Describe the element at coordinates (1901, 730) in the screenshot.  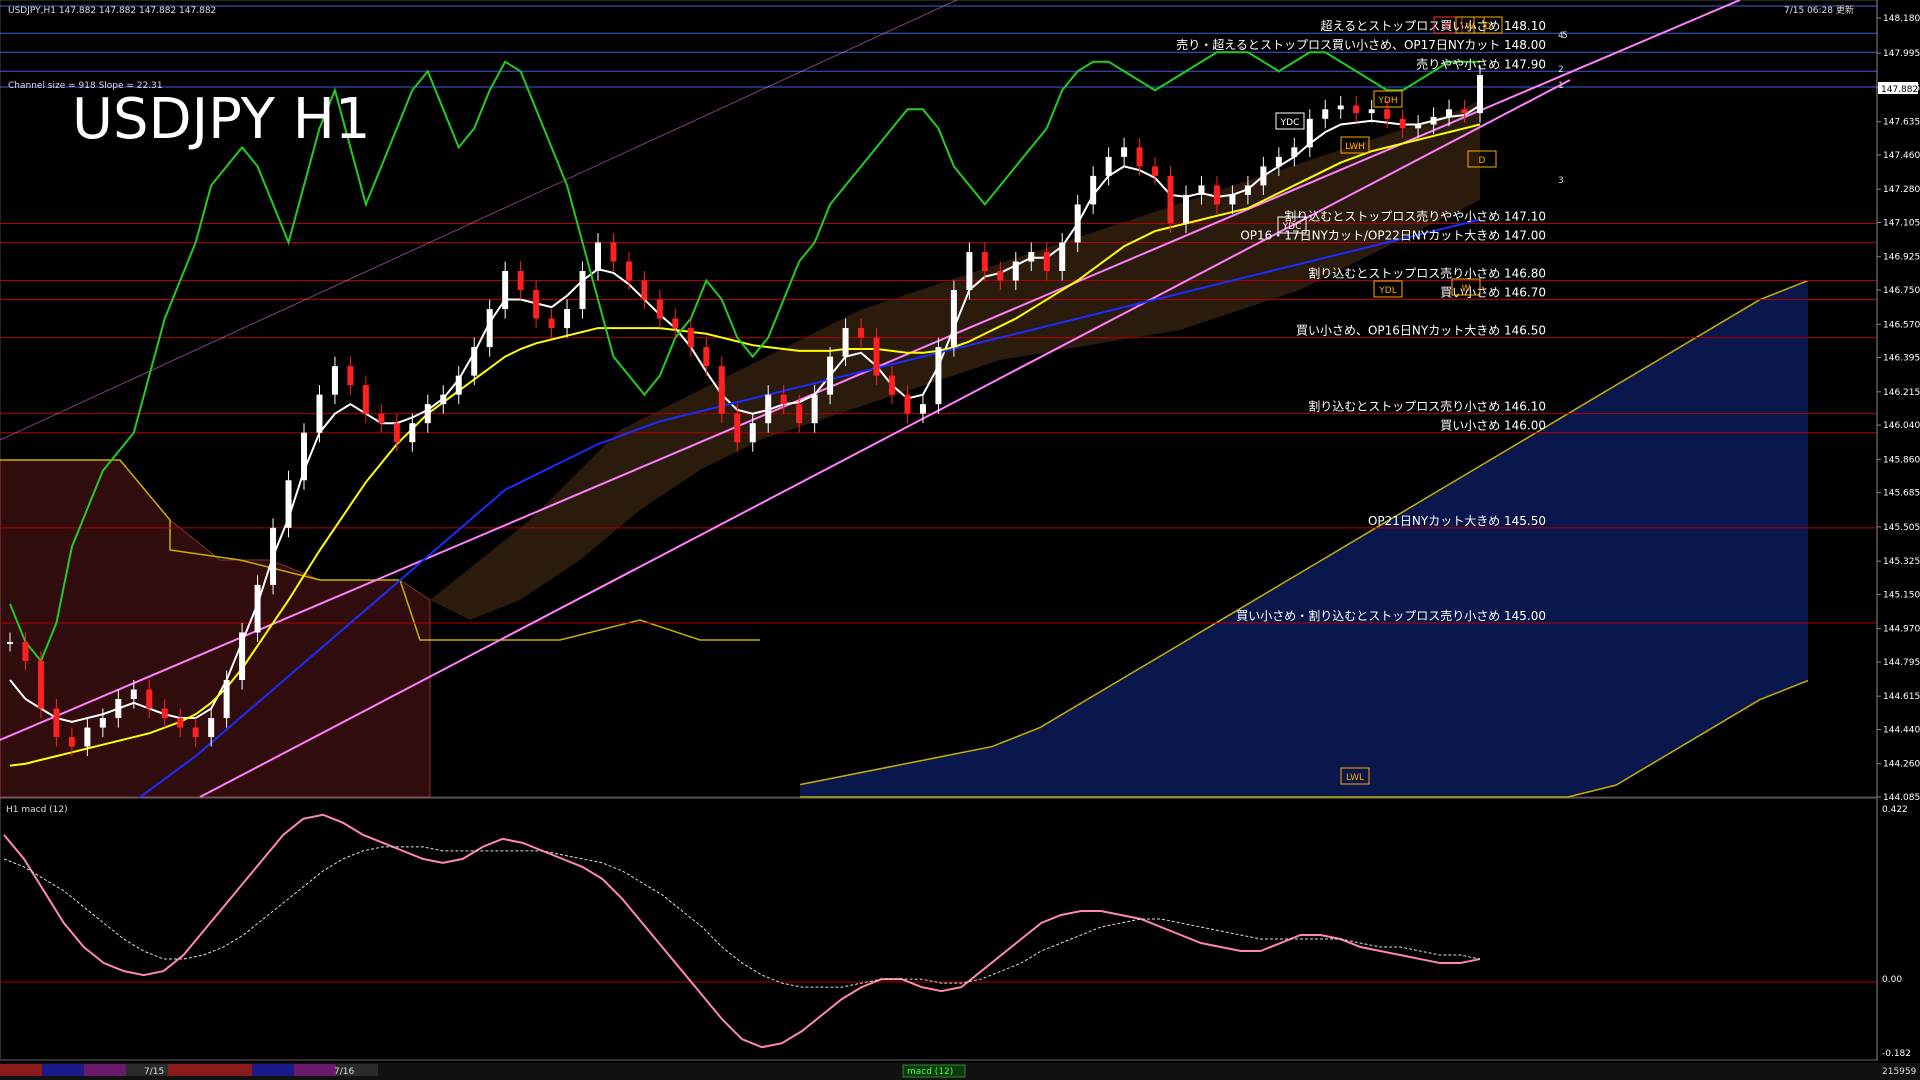
I see `price-tick-label: 144.440` at that location.